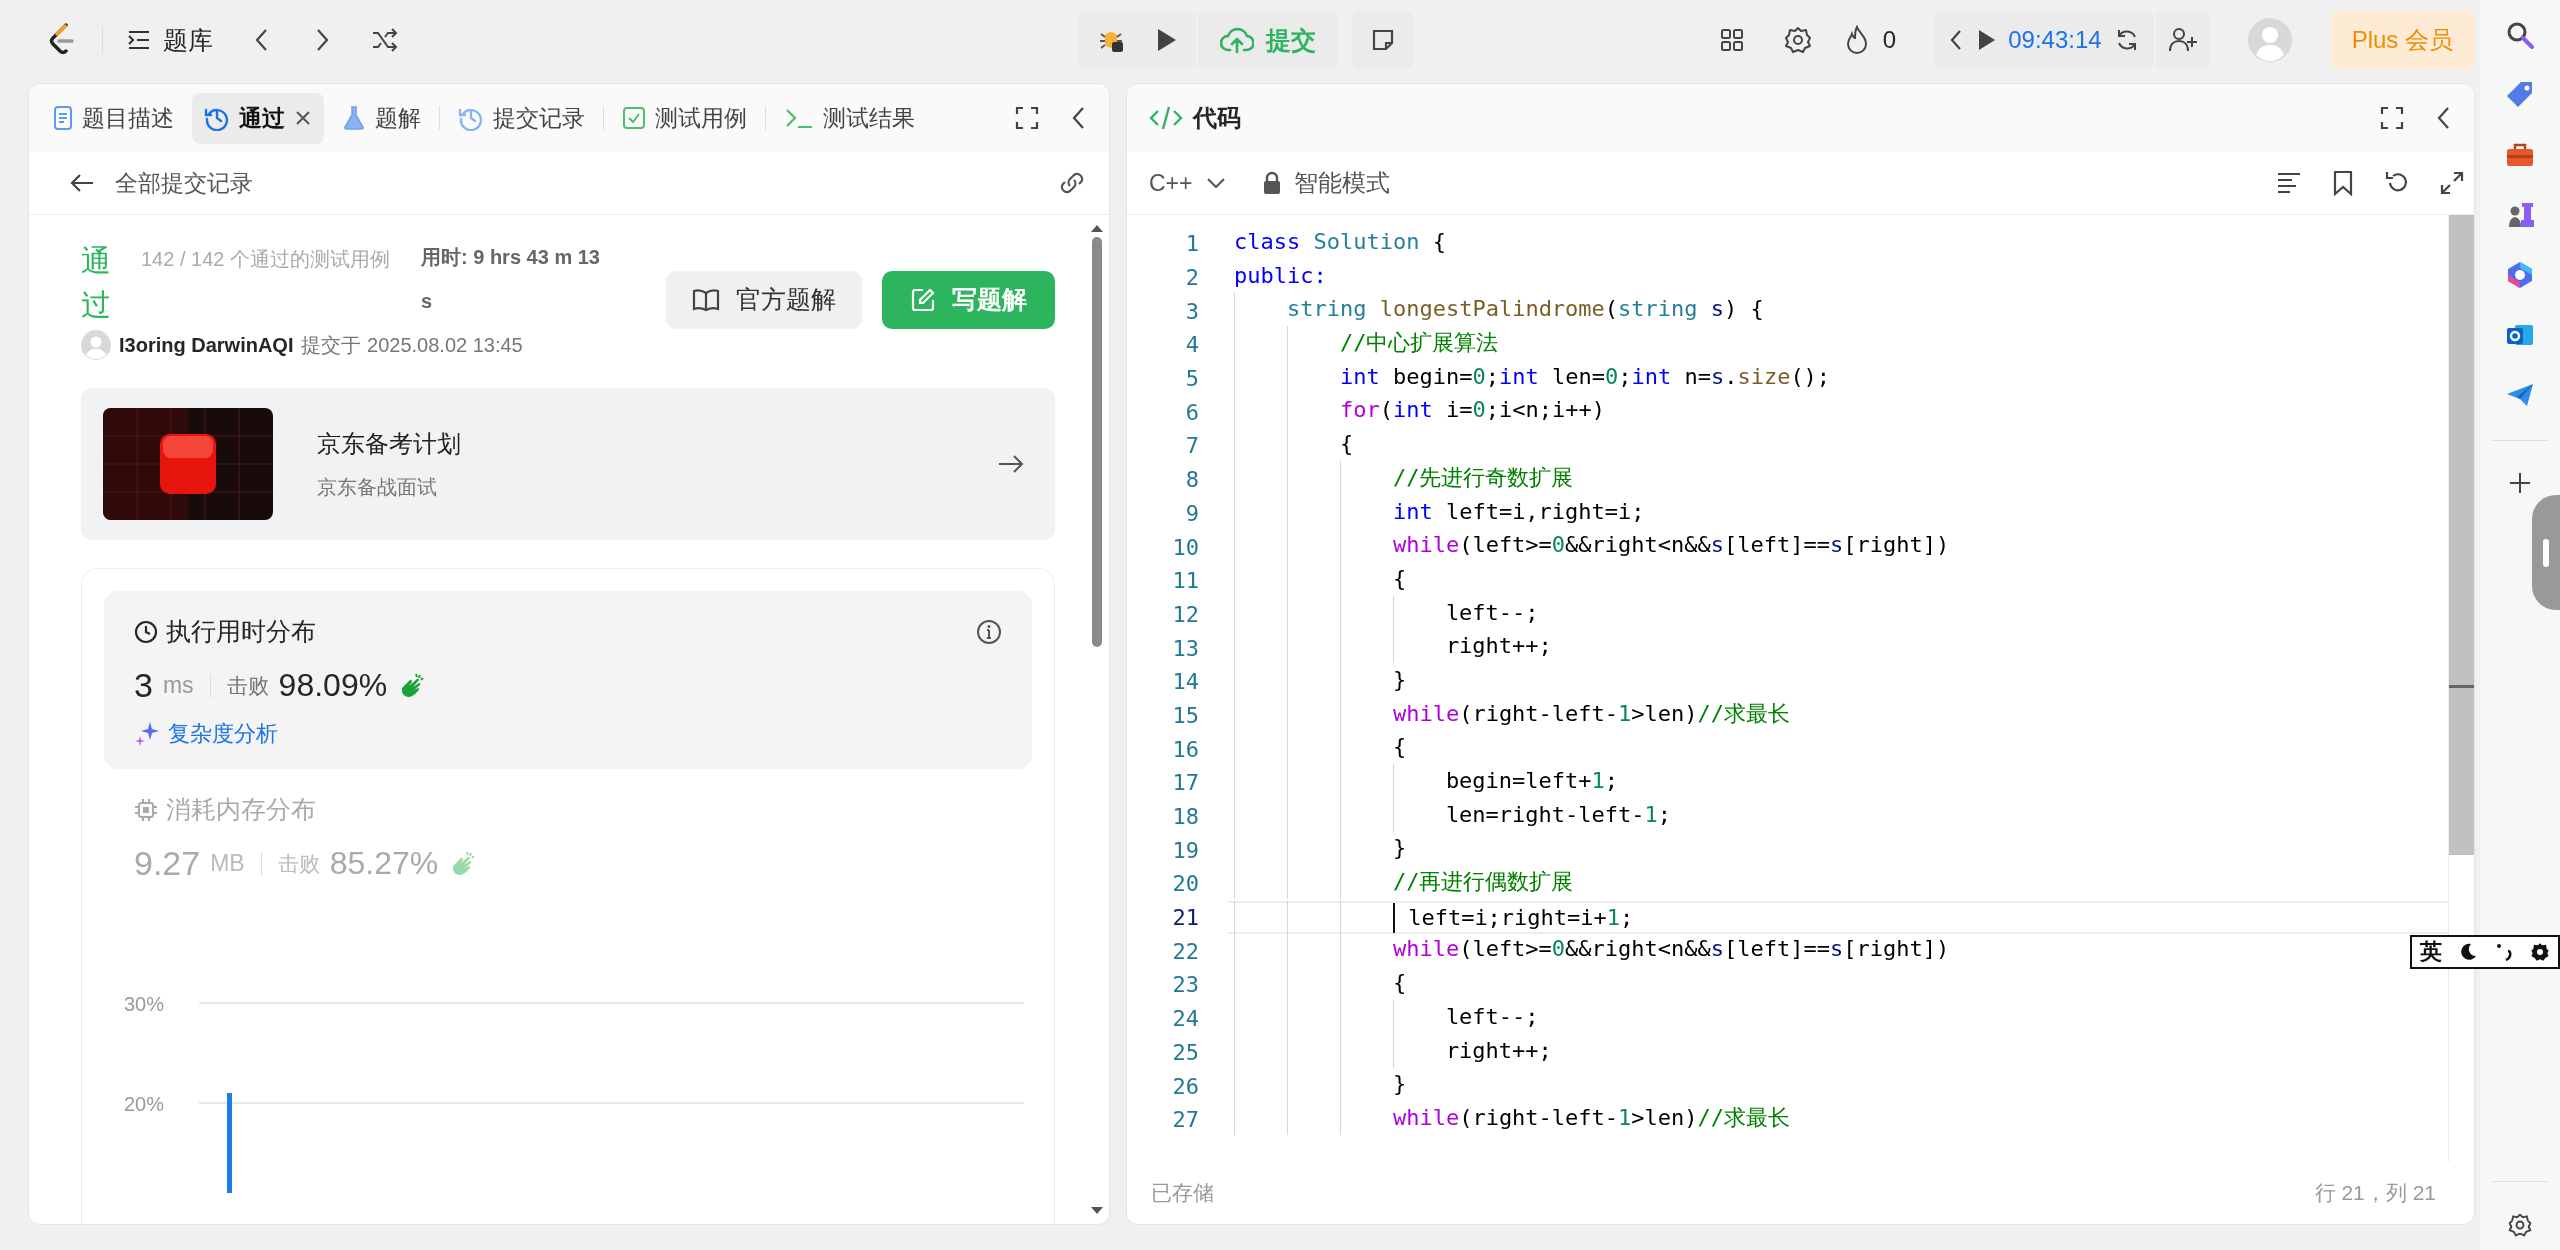 Image resolution: width=2560 pixels, height=1250 pixels. Describe the element at coordinates (2520, 35) in the screenshot. I see `search-icon` at that location.